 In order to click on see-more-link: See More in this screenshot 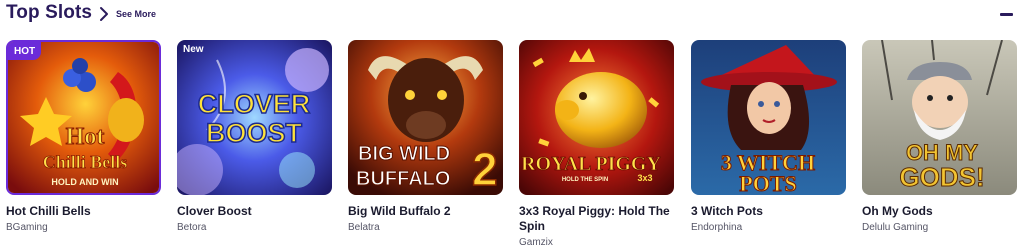, I will do `click(127, 14)`.